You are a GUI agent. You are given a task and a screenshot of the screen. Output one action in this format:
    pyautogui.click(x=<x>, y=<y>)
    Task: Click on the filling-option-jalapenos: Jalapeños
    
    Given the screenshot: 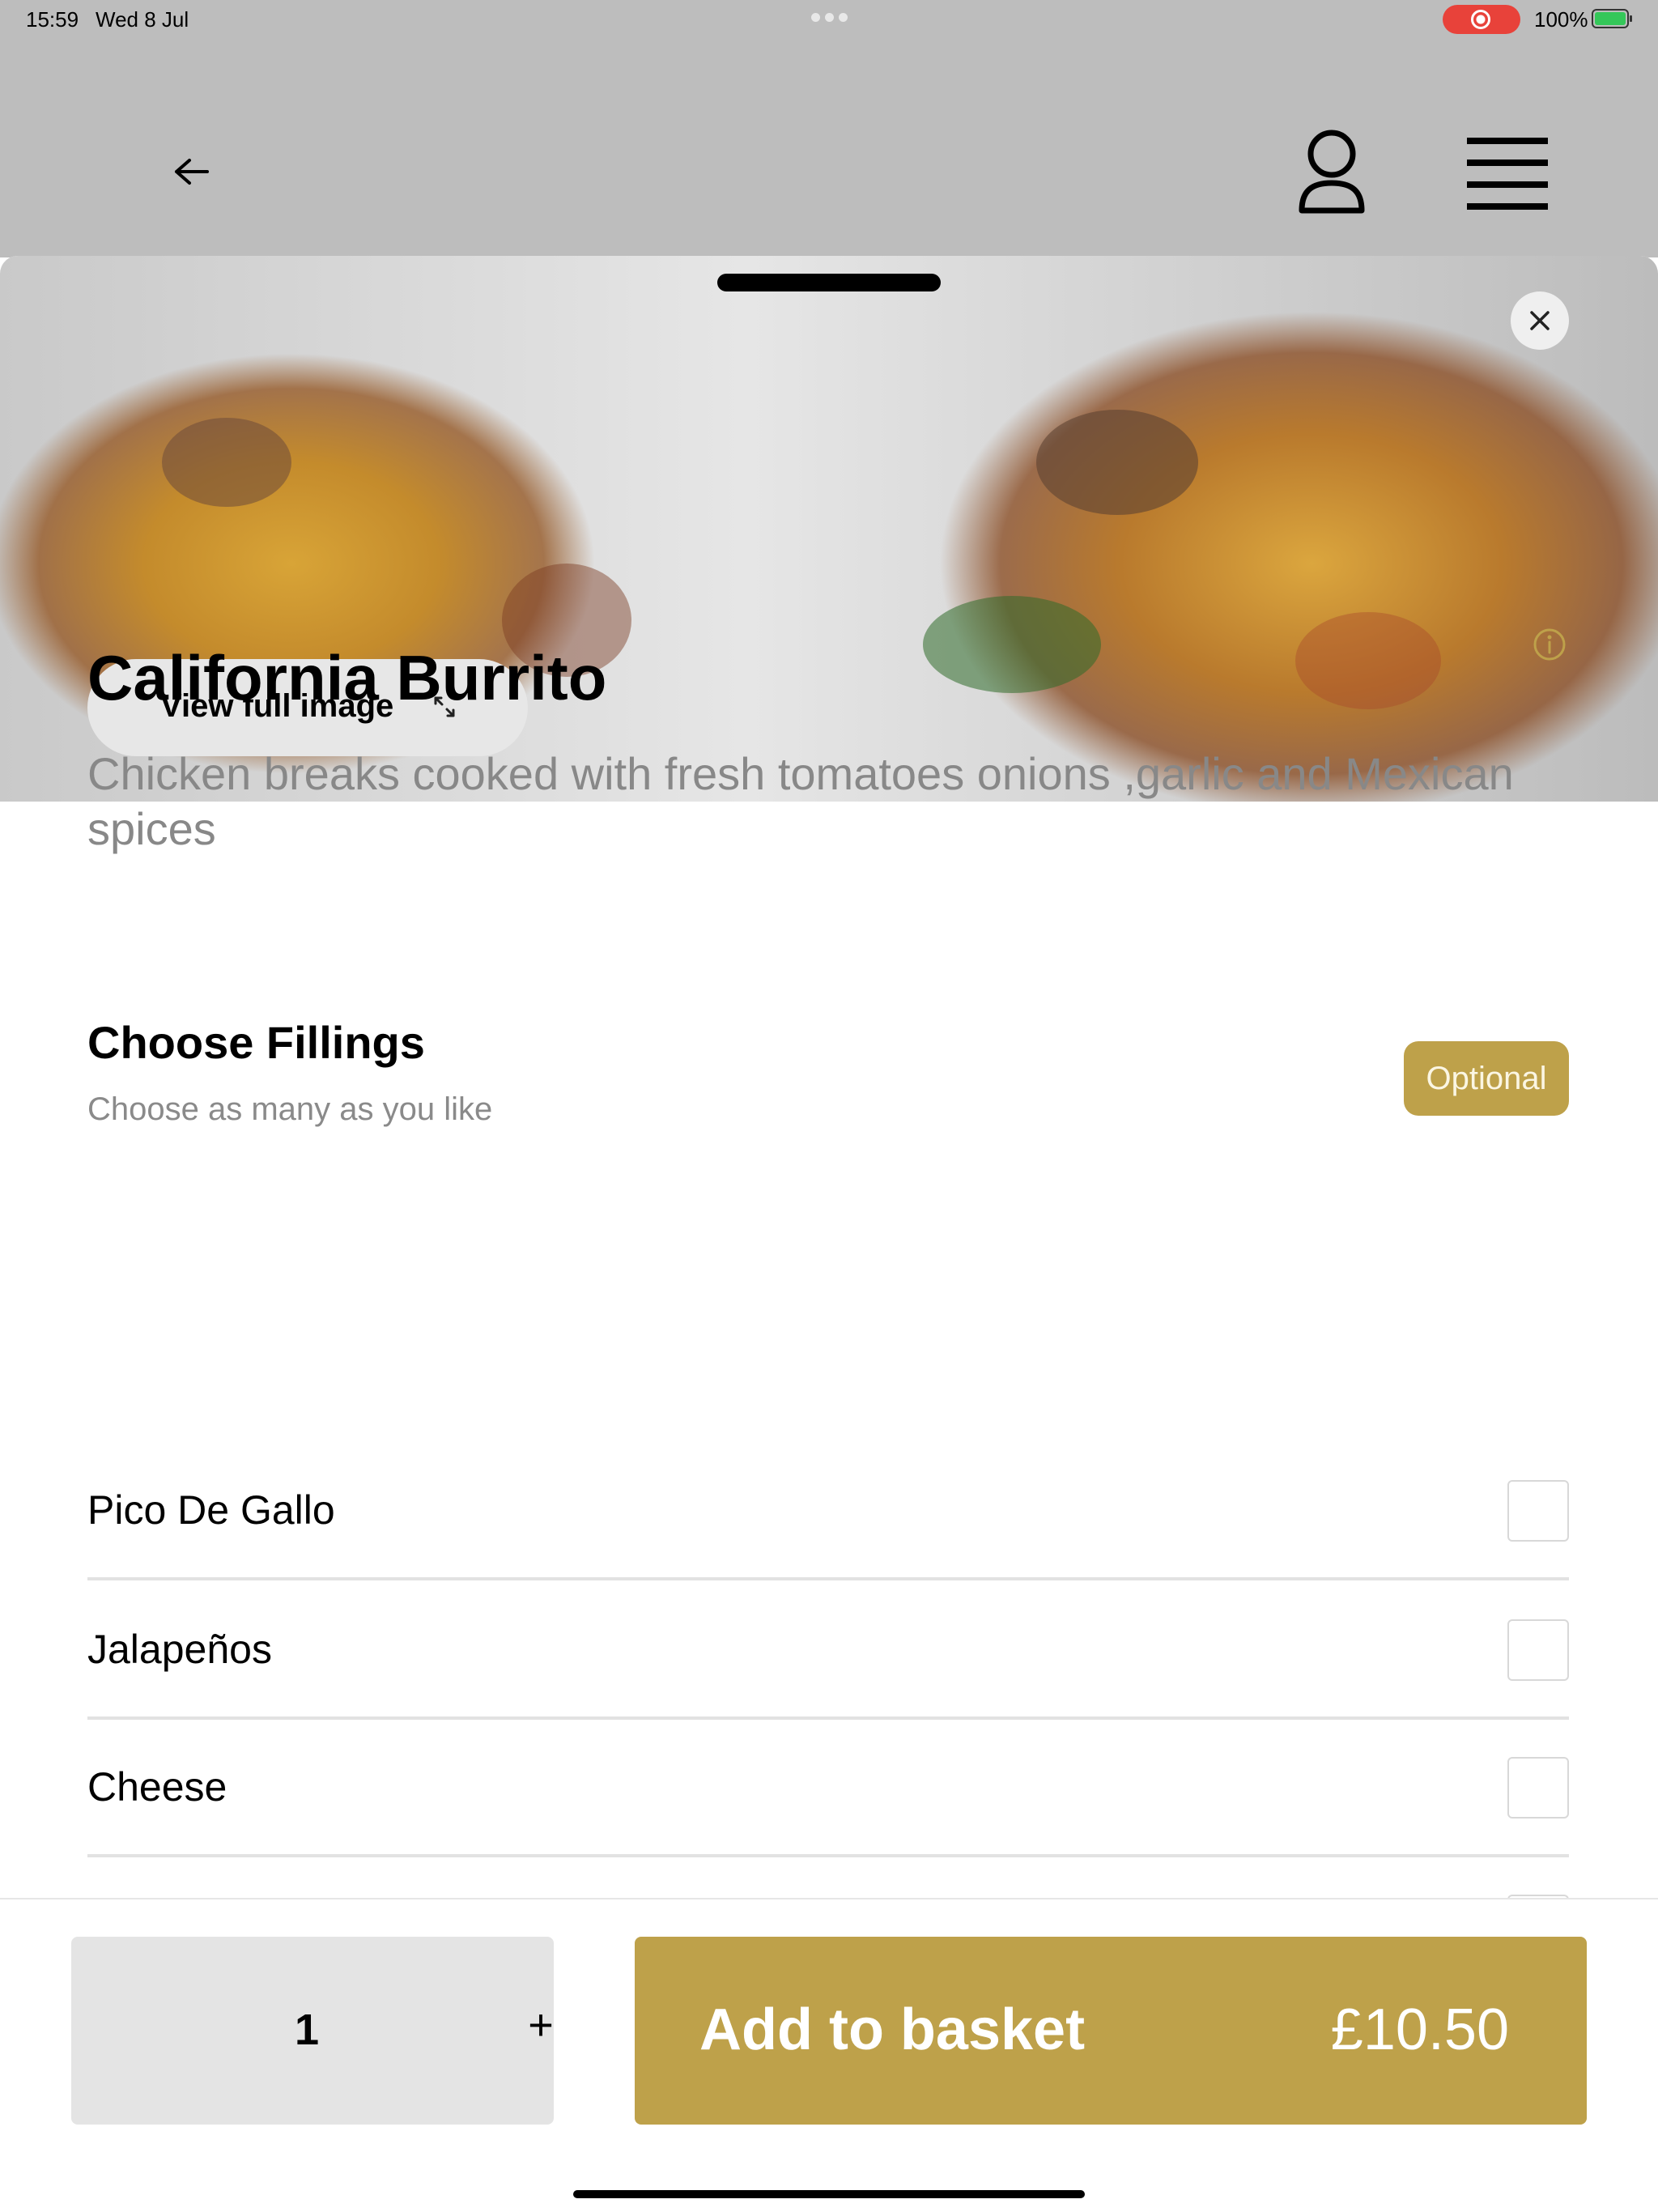 What is the action you would take?
    pyautogui.click(x=828, y=1650)
    